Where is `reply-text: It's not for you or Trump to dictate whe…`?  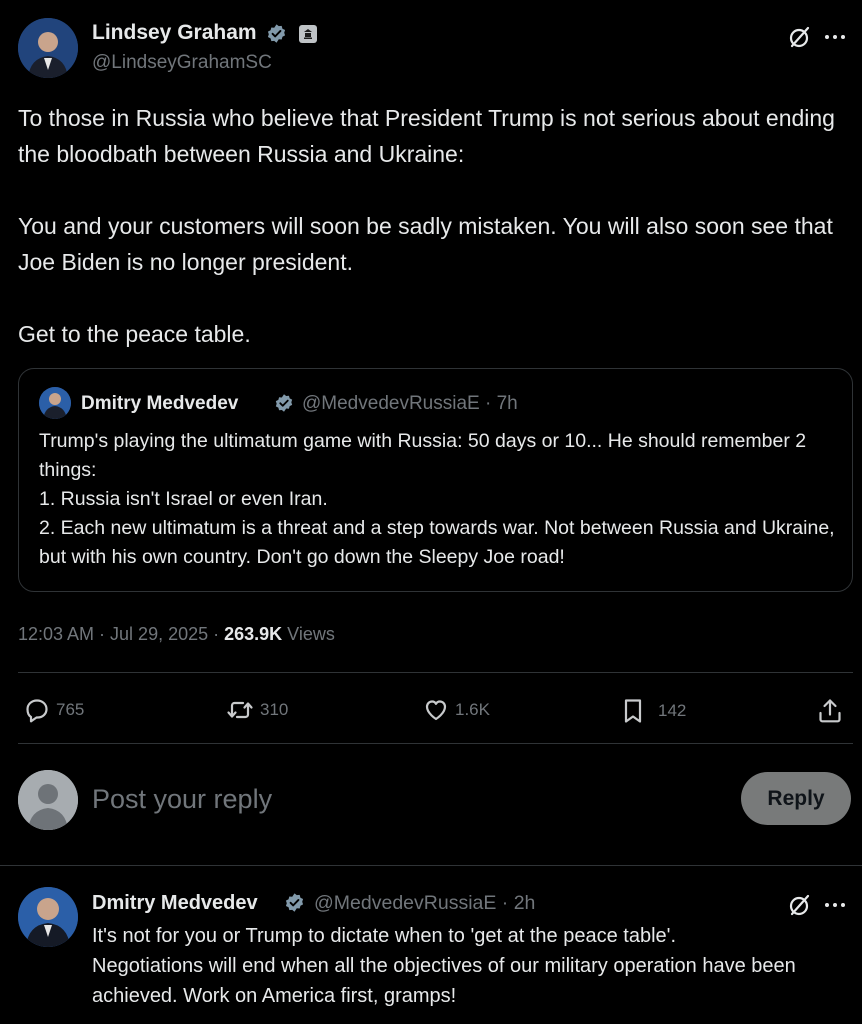 reply-text: It's not for you or Trump to dictate whe… is located at coordinates (444, 966).